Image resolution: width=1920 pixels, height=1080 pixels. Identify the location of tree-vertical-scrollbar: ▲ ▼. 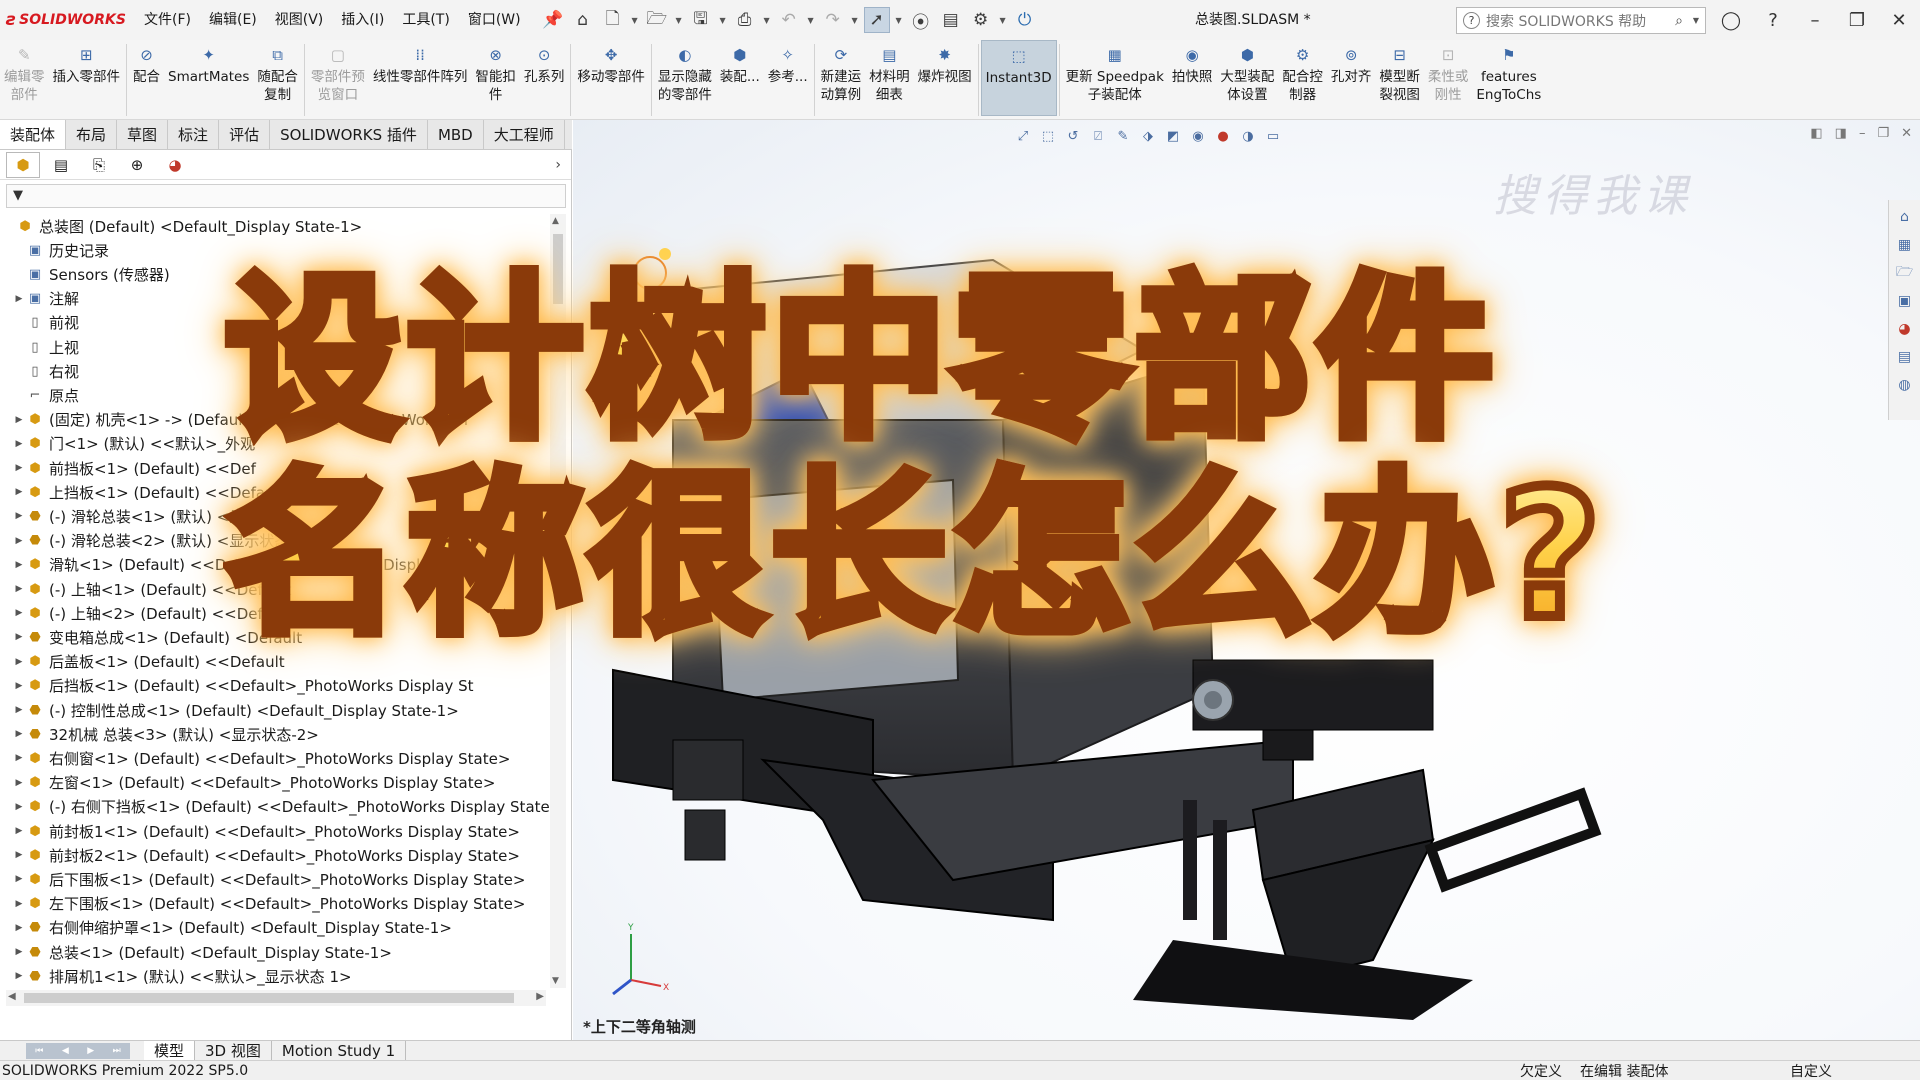
(558, 601).